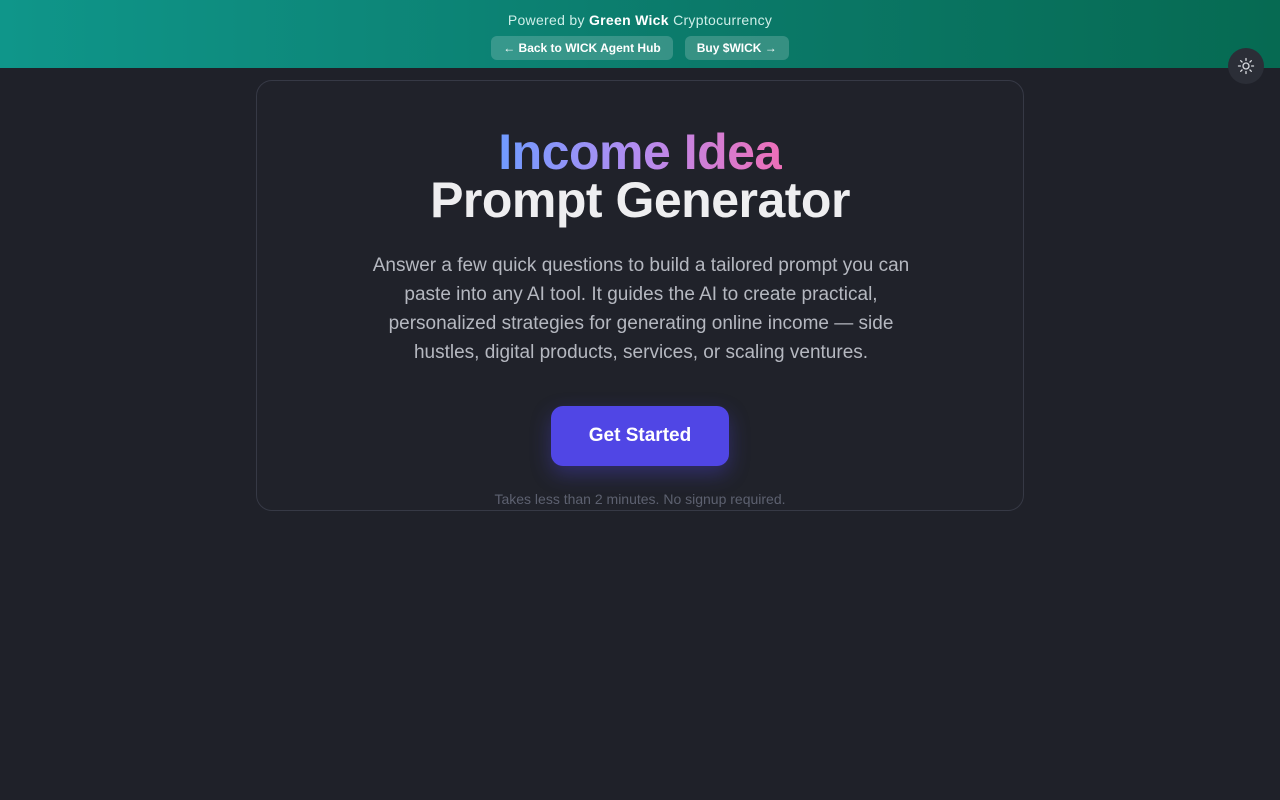 Image resolution: width=1280 pixels, height=800 pixels. I want to click on back-to-hub-button: ← Back to WICK Agent Hub, so click(582, 48).